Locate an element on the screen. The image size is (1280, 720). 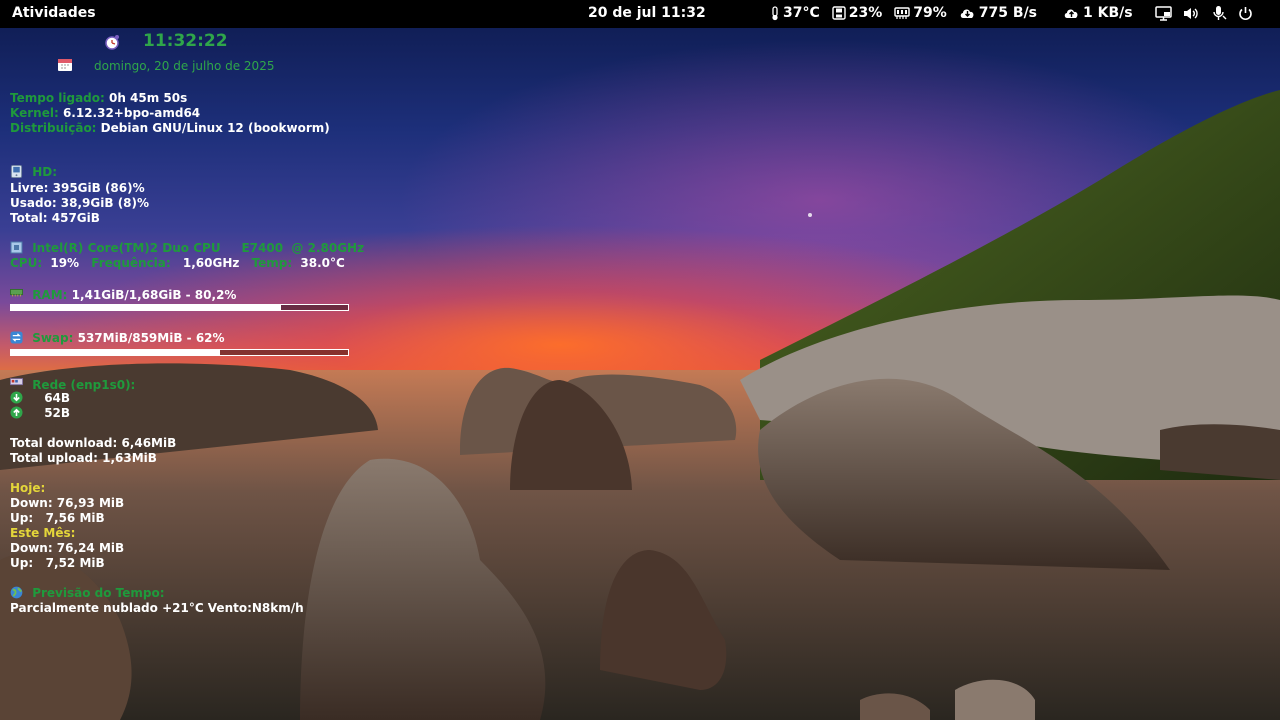
weather-title-row: Previsão do Tempo: is located at coordinates (87, 593).